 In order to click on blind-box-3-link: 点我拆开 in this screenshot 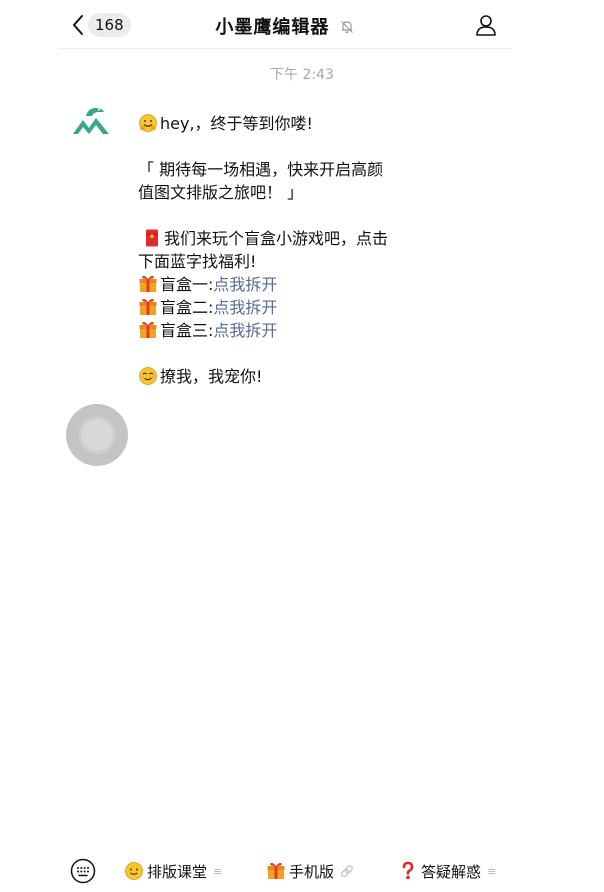, I will do `click(245, 330)`.